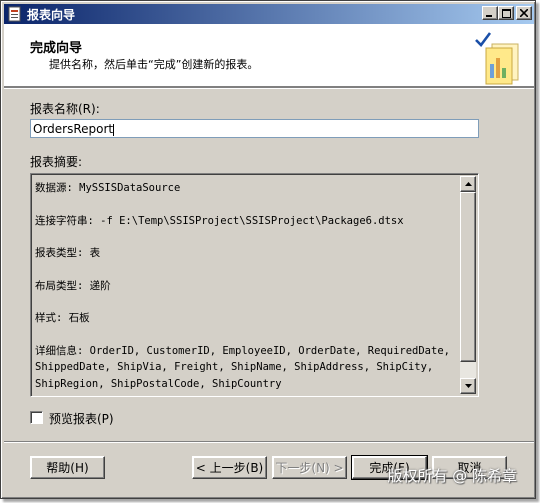 The height and width of the screenshot is (503, 540). I want to click on report-summary-label: 报表摘要:, so click(56, 162).